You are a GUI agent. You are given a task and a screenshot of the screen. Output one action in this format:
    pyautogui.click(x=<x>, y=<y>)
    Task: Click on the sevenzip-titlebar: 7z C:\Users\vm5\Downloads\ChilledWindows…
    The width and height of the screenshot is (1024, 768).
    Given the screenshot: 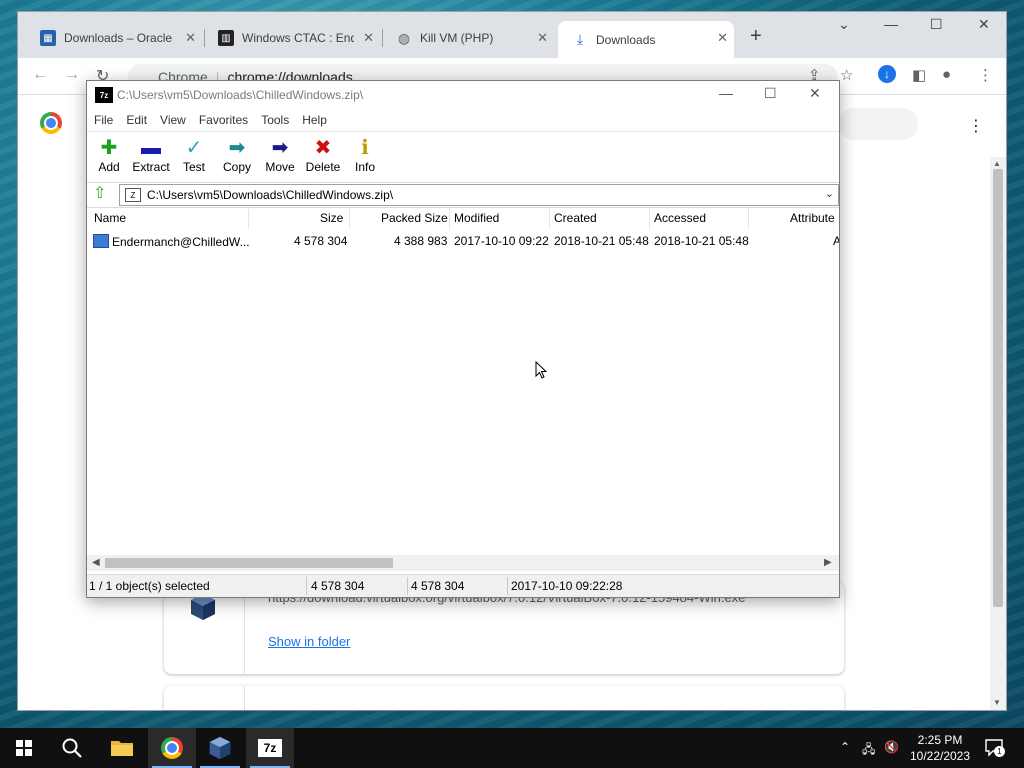 What is the action you would take?
    pyautogui.click(x=463, y=95)
    